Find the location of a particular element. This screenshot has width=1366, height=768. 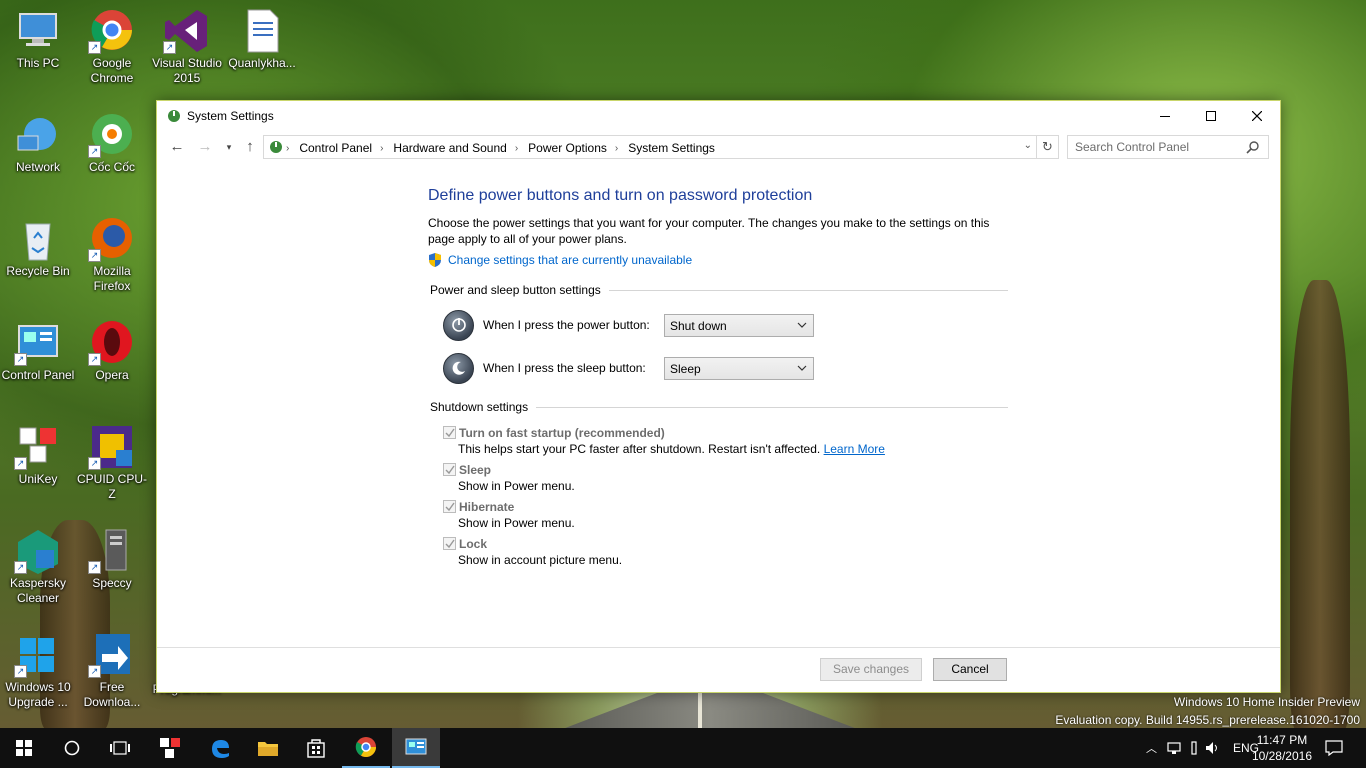

sleep-button-select: Sleep is located at coordinates (739, 368).